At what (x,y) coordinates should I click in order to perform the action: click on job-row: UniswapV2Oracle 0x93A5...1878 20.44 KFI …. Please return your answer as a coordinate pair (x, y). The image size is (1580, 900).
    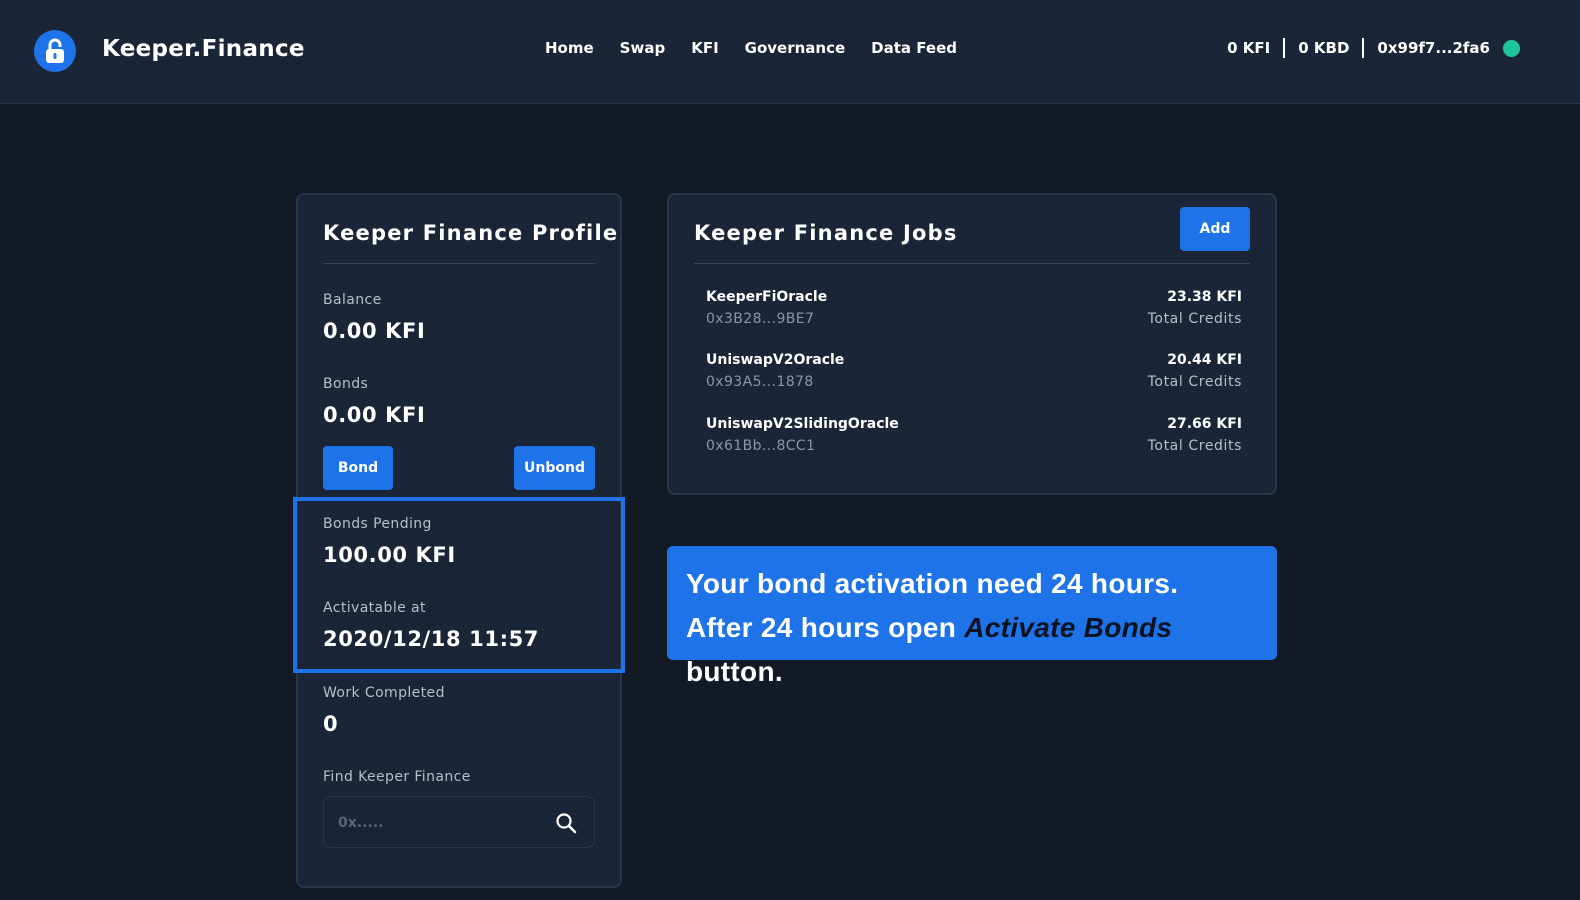
    Looking at the image, I should click on (974, 374).